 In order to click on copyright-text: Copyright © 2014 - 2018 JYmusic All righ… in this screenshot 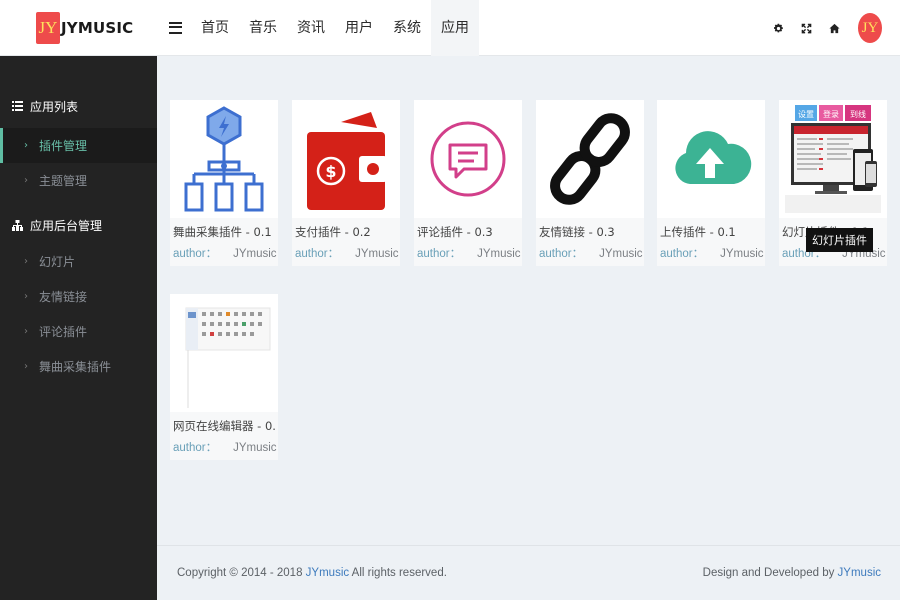, I will do `click(312, 573)`.